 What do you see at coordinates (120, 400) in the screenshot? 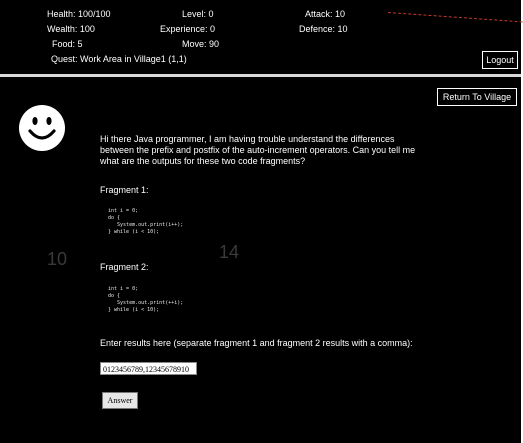
I see `answer-button: Answer` at bounding box center [120, 400].